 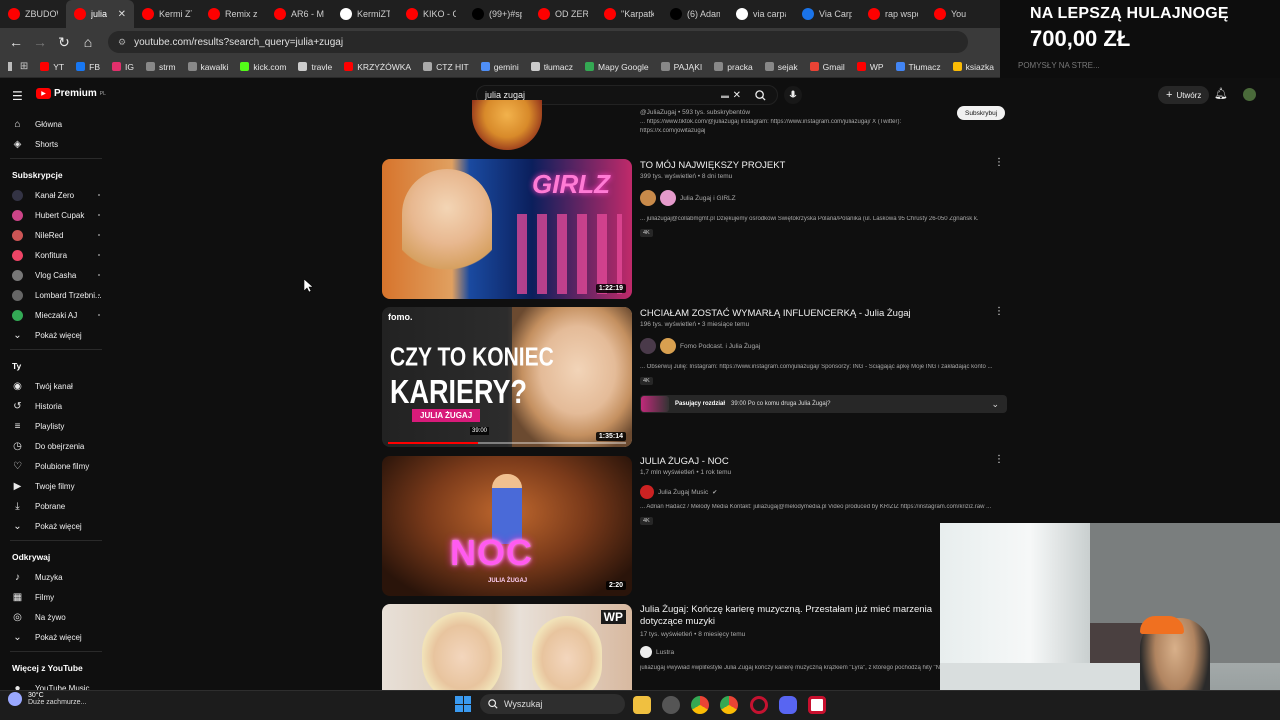 What do you see at coordinates (737, 95) in the screenshot?
I see `clear-search-icon: ✕` at bounding box center [737, 95].